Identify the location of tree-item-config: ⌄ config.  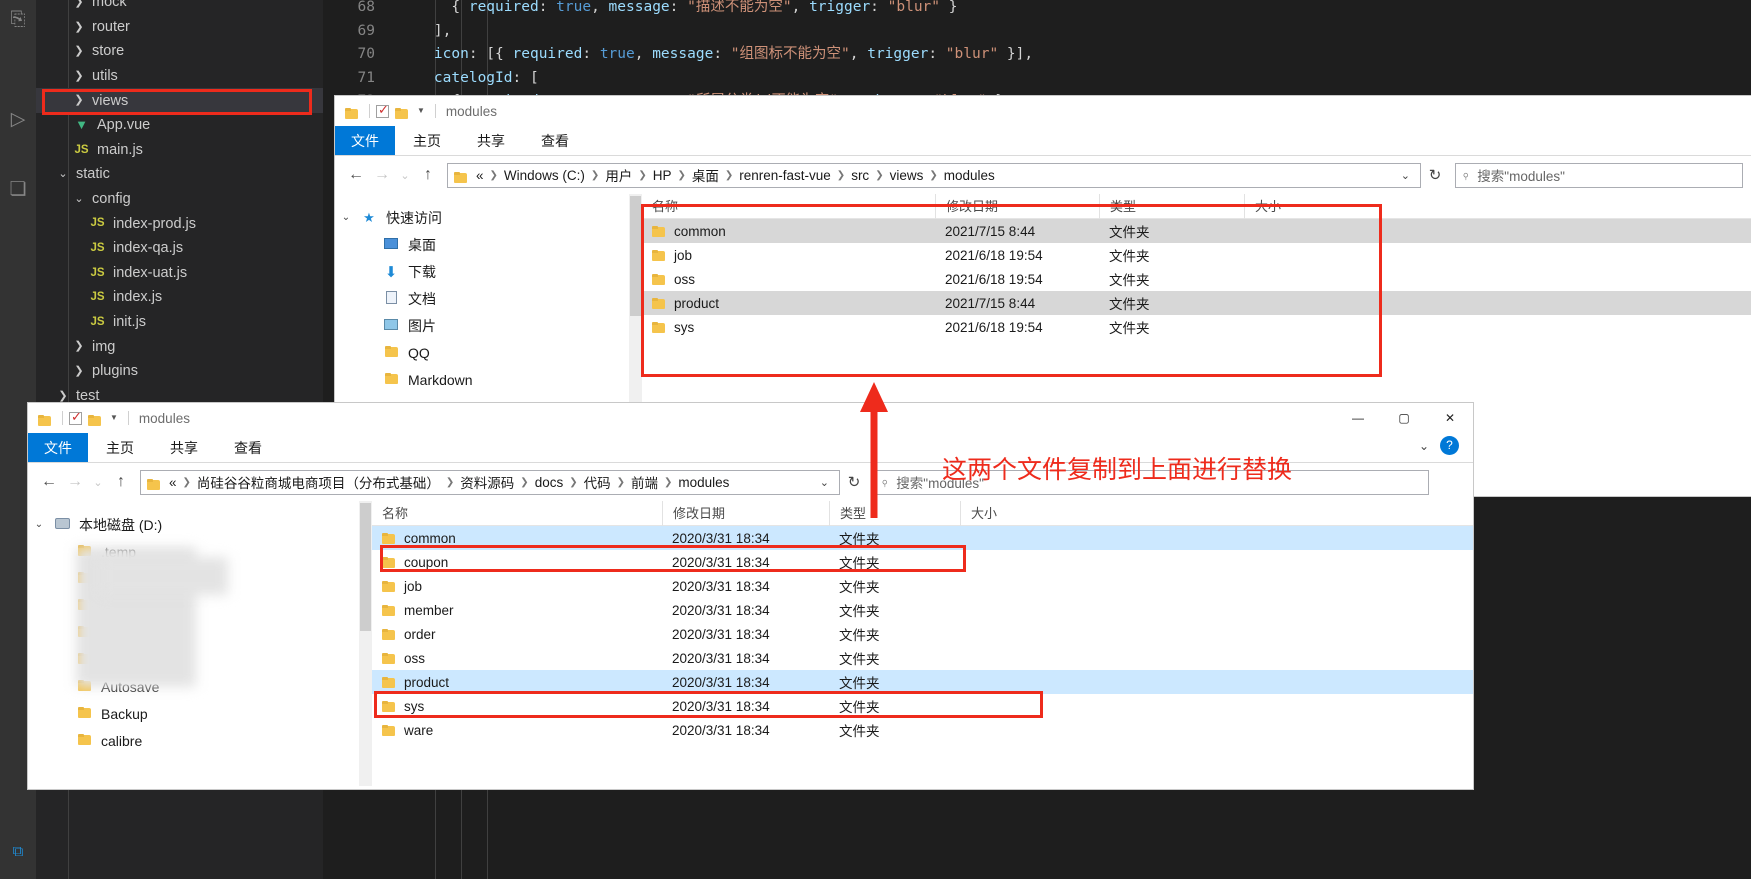
(179, 199).